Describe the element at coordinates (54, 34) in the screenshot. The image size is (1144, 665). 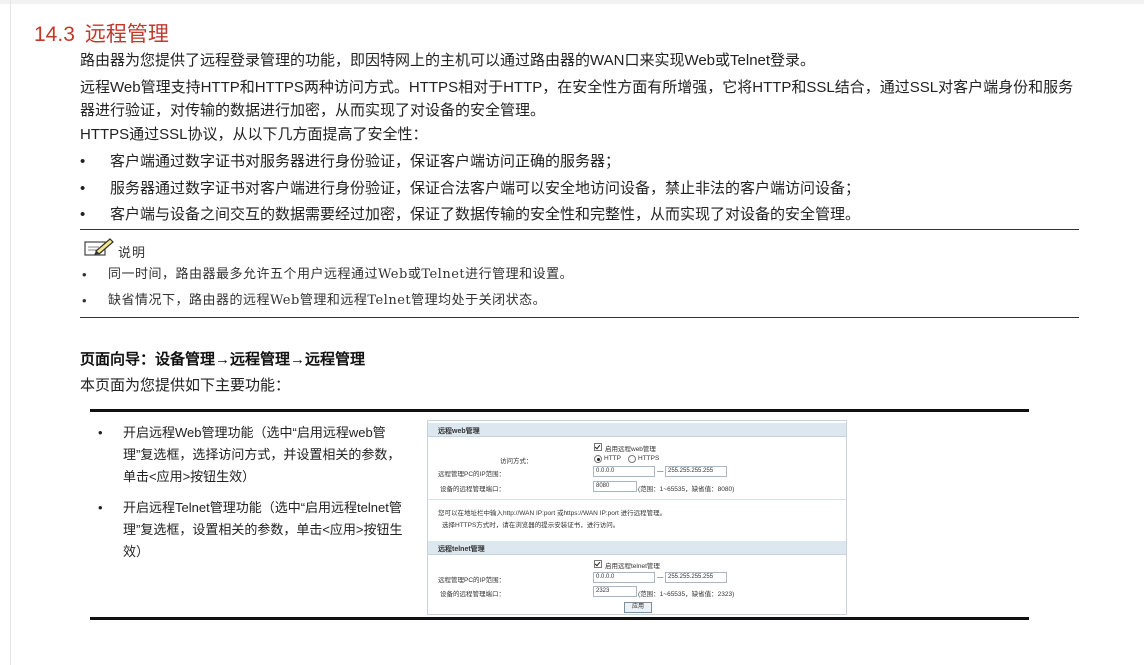
I see `section-number: 14.3` at that location.